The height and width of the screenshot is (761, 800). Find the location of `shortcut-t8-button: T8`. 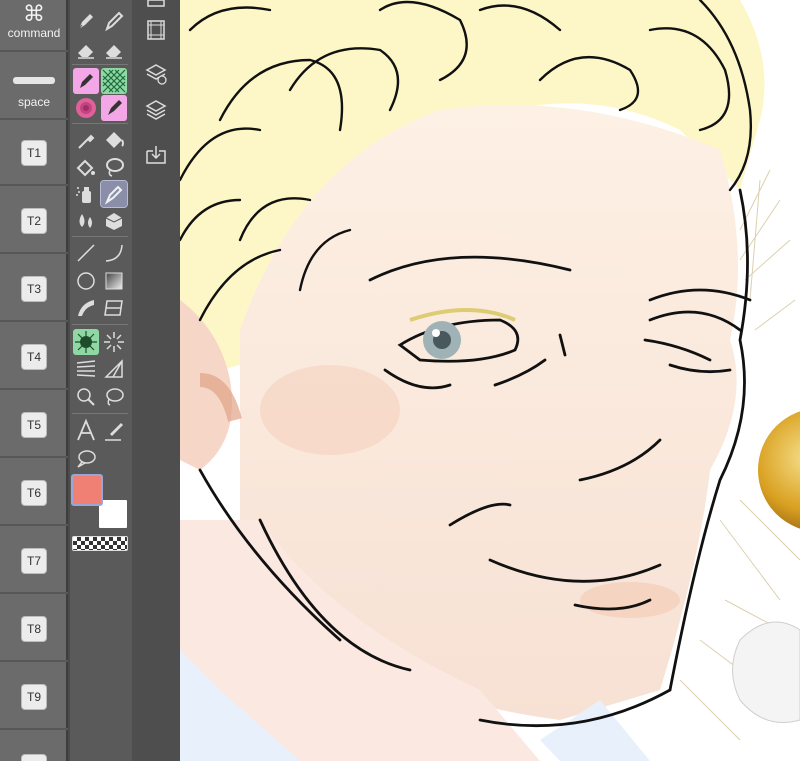

shortcut-t8-button: T8 is located at coordinates (34, 629).